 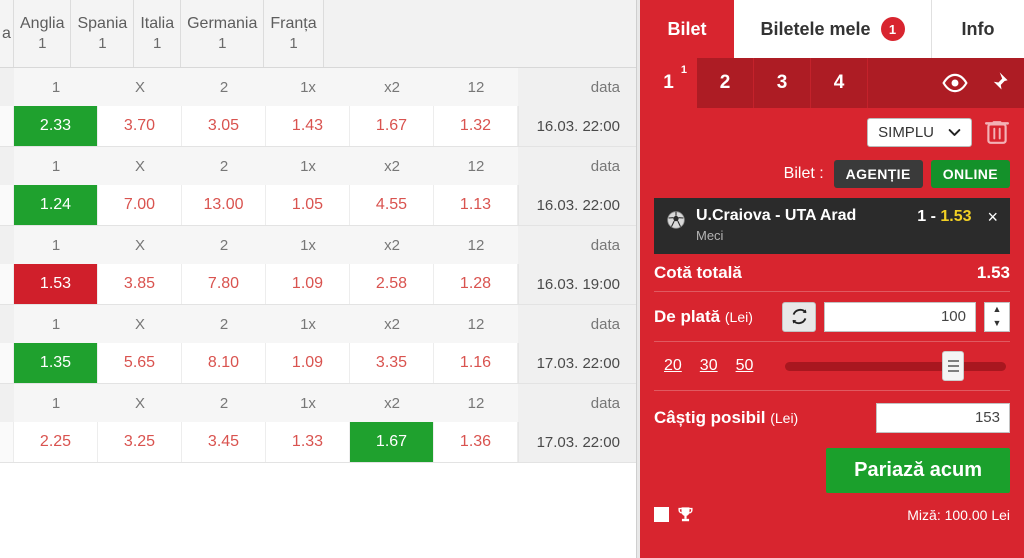 I want to click on odd-button: 1.53, so click(x=56, y=284).